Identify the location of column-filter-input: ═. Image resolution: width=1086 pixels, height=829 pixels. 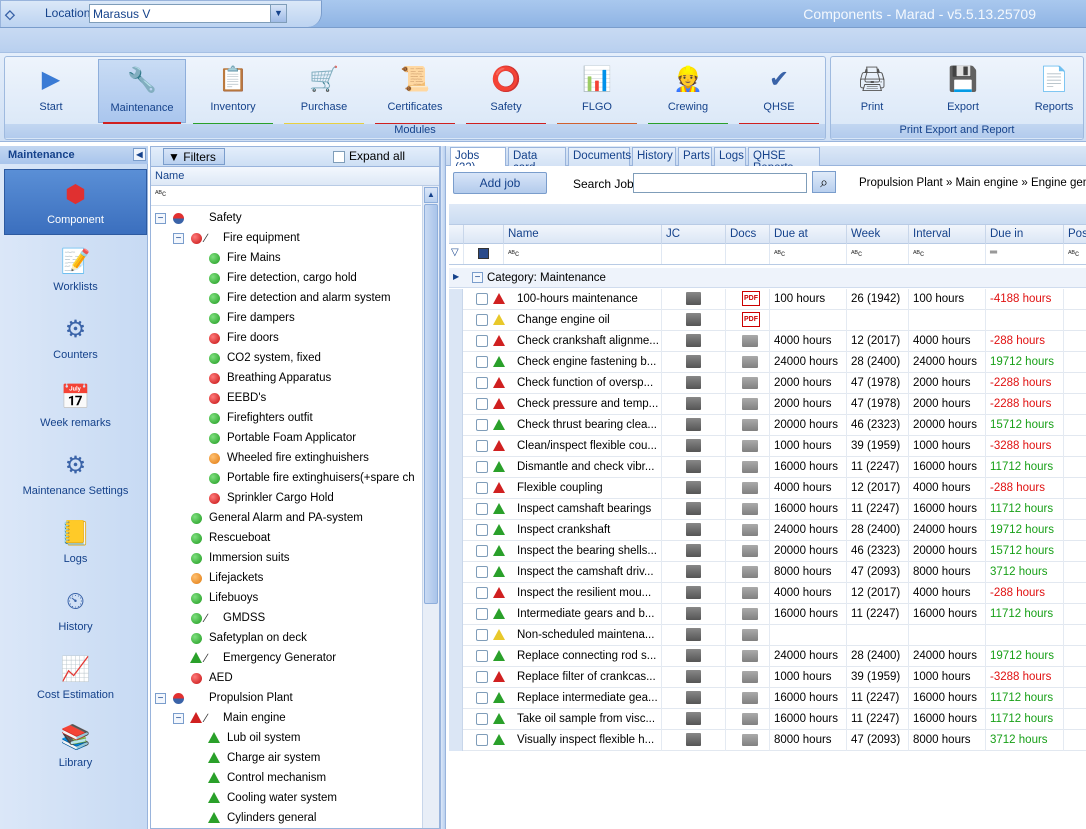
(1024, 254).